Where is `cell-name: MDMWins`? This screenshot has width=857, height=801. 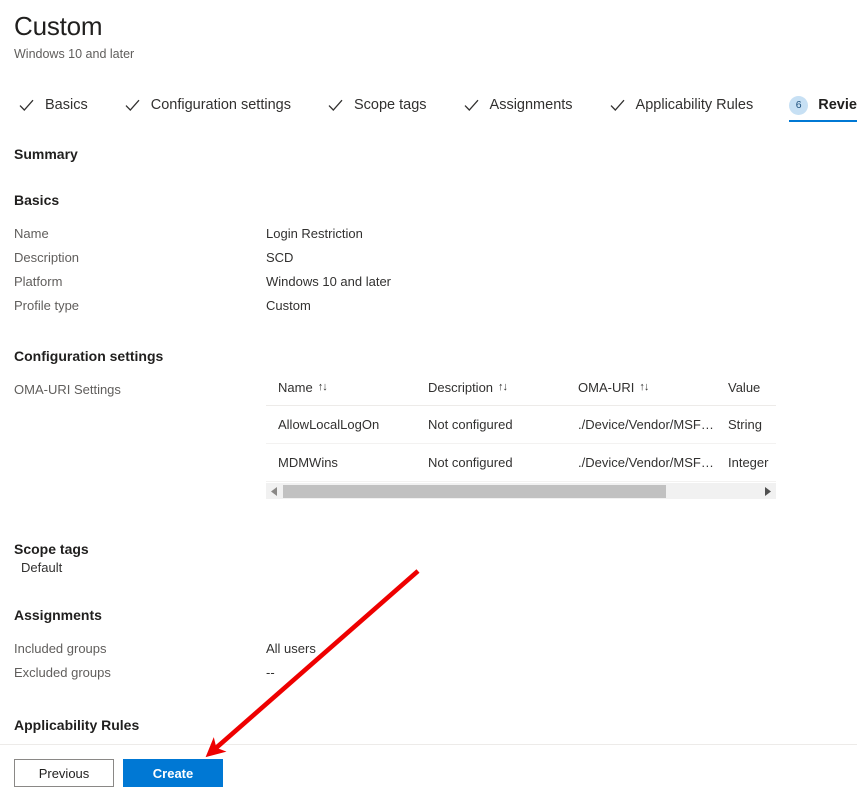
cell-name: MDMWins is located at coordinates (341, 462).